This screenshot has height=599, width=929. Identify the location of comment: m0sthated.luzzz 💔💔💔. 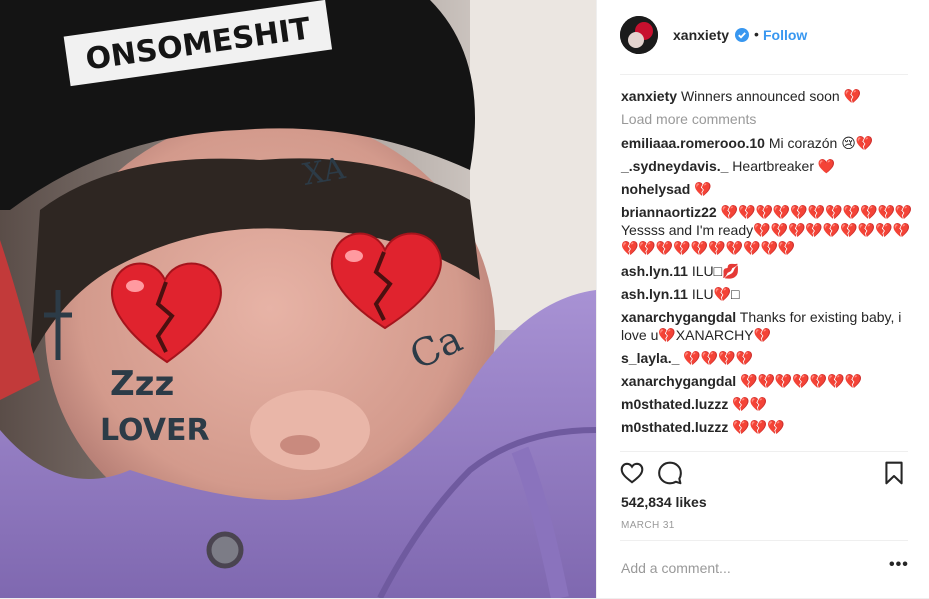
(767, 427).